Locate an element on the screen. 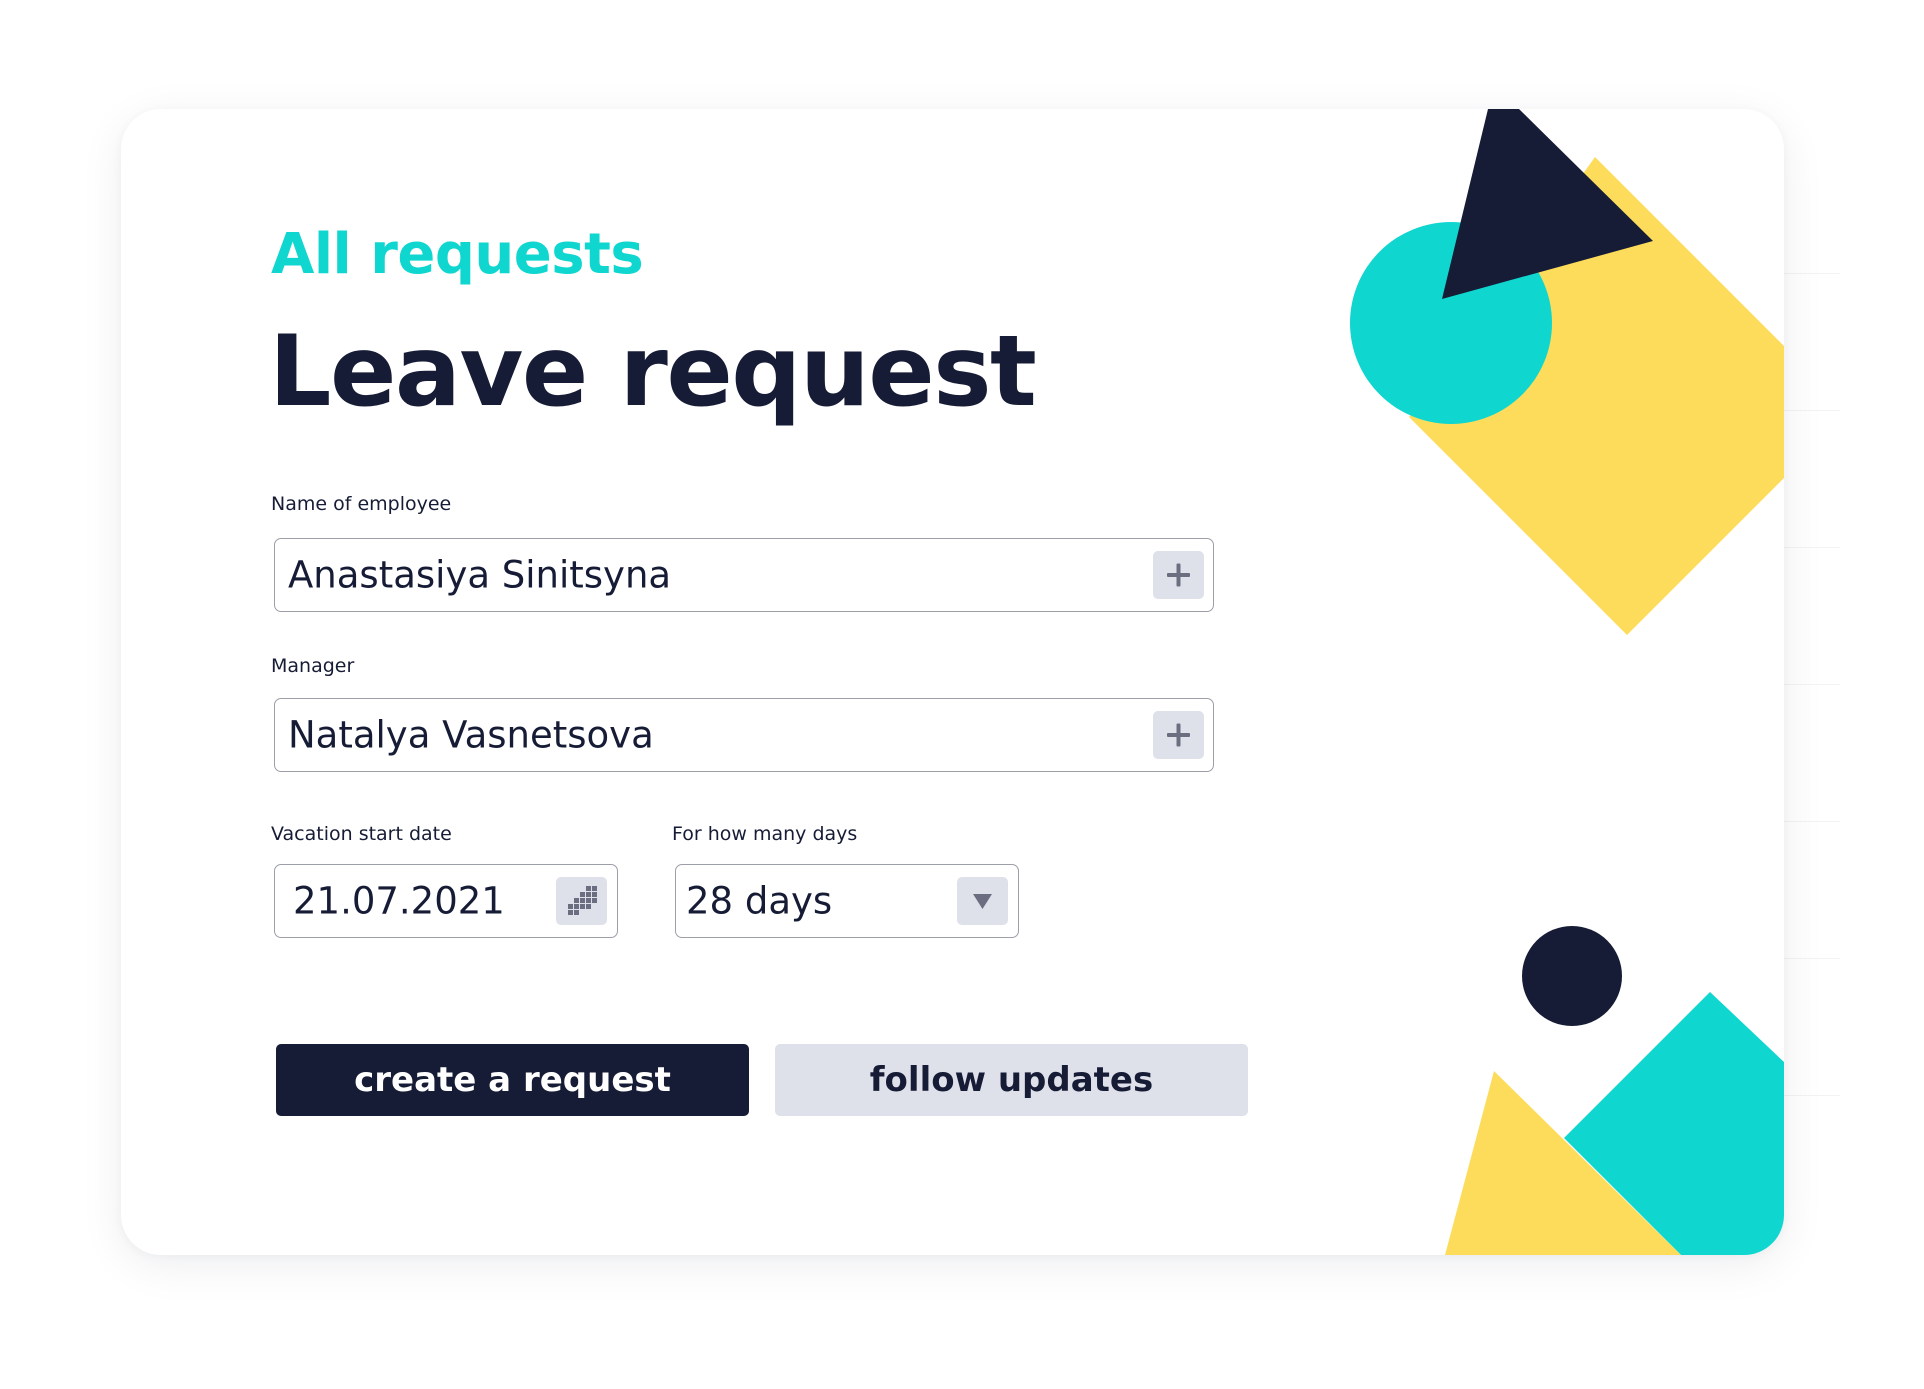 The height and width of the screenshot is (1389, 1924). start-date-label: Vacation start date is located at coordinates (361, 834).